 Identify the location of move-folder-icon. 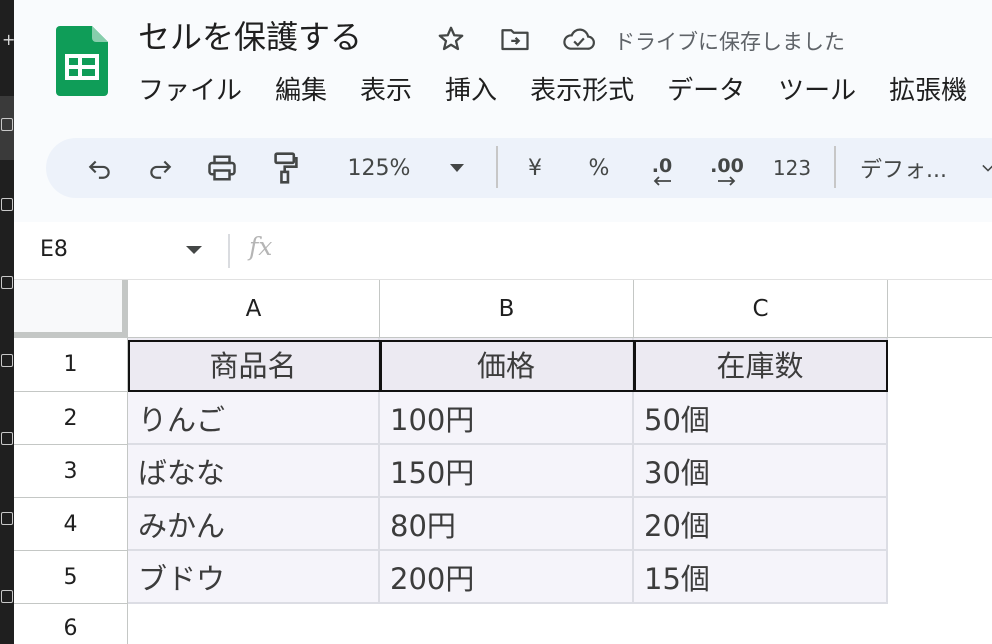
(515, 39).